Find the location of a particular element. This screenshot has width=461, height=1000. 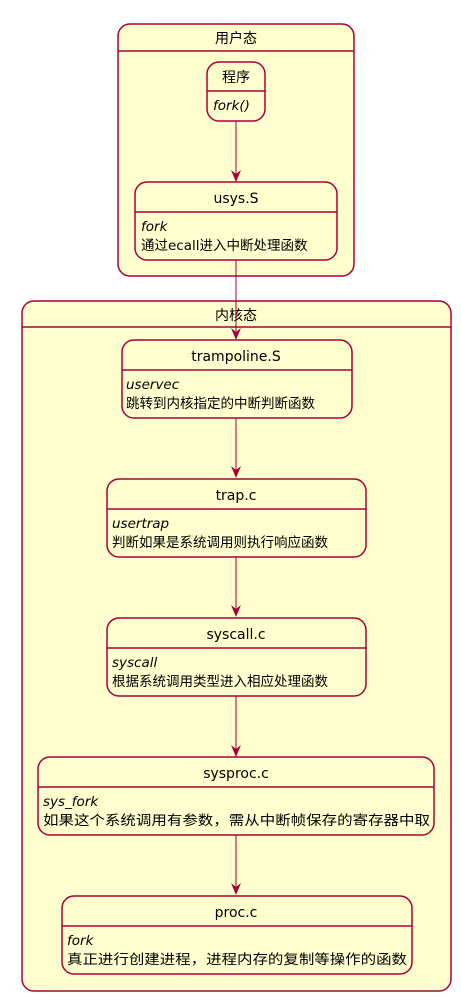

node-trampoline-method: uservec is located at coordinates (153, 385).